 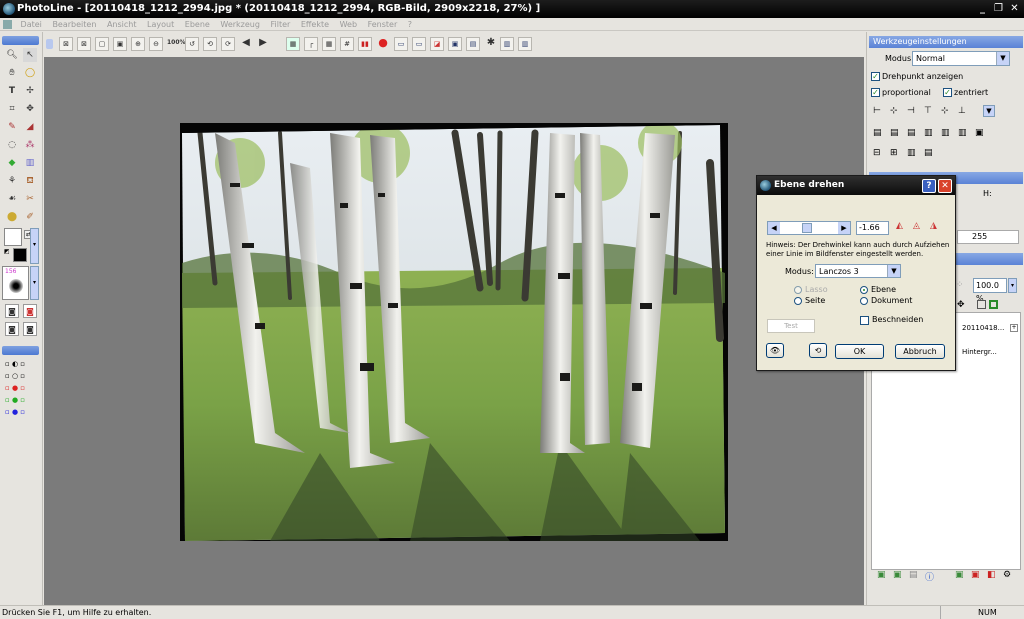 I want to click on brush-tool-icon: ✎, so click(x=12, y=127).